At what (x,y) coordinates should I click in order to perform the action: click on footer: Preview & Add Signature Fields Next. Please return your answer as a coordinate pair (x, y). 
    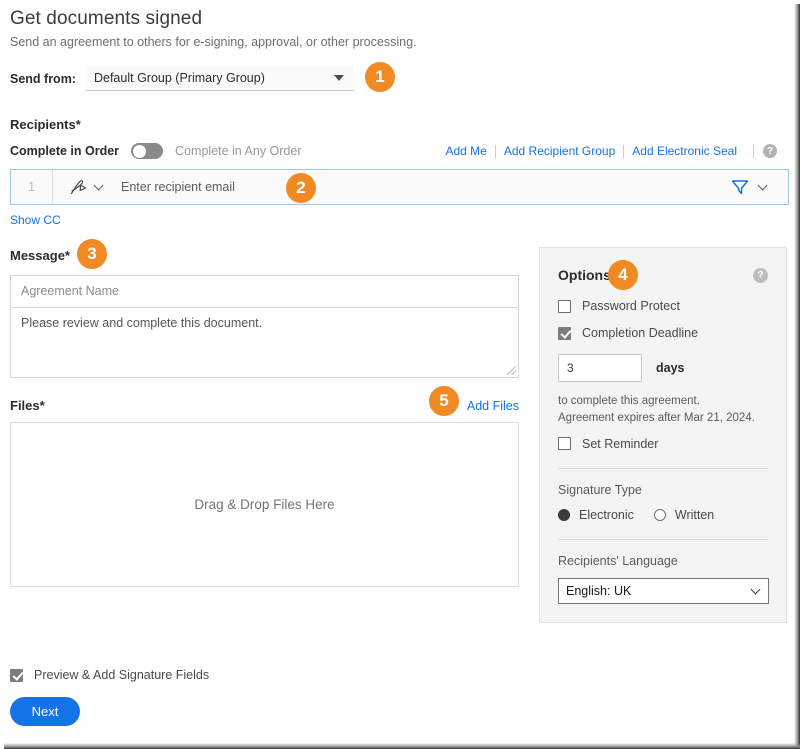
    Looking at the image, I should click on (109, 697).